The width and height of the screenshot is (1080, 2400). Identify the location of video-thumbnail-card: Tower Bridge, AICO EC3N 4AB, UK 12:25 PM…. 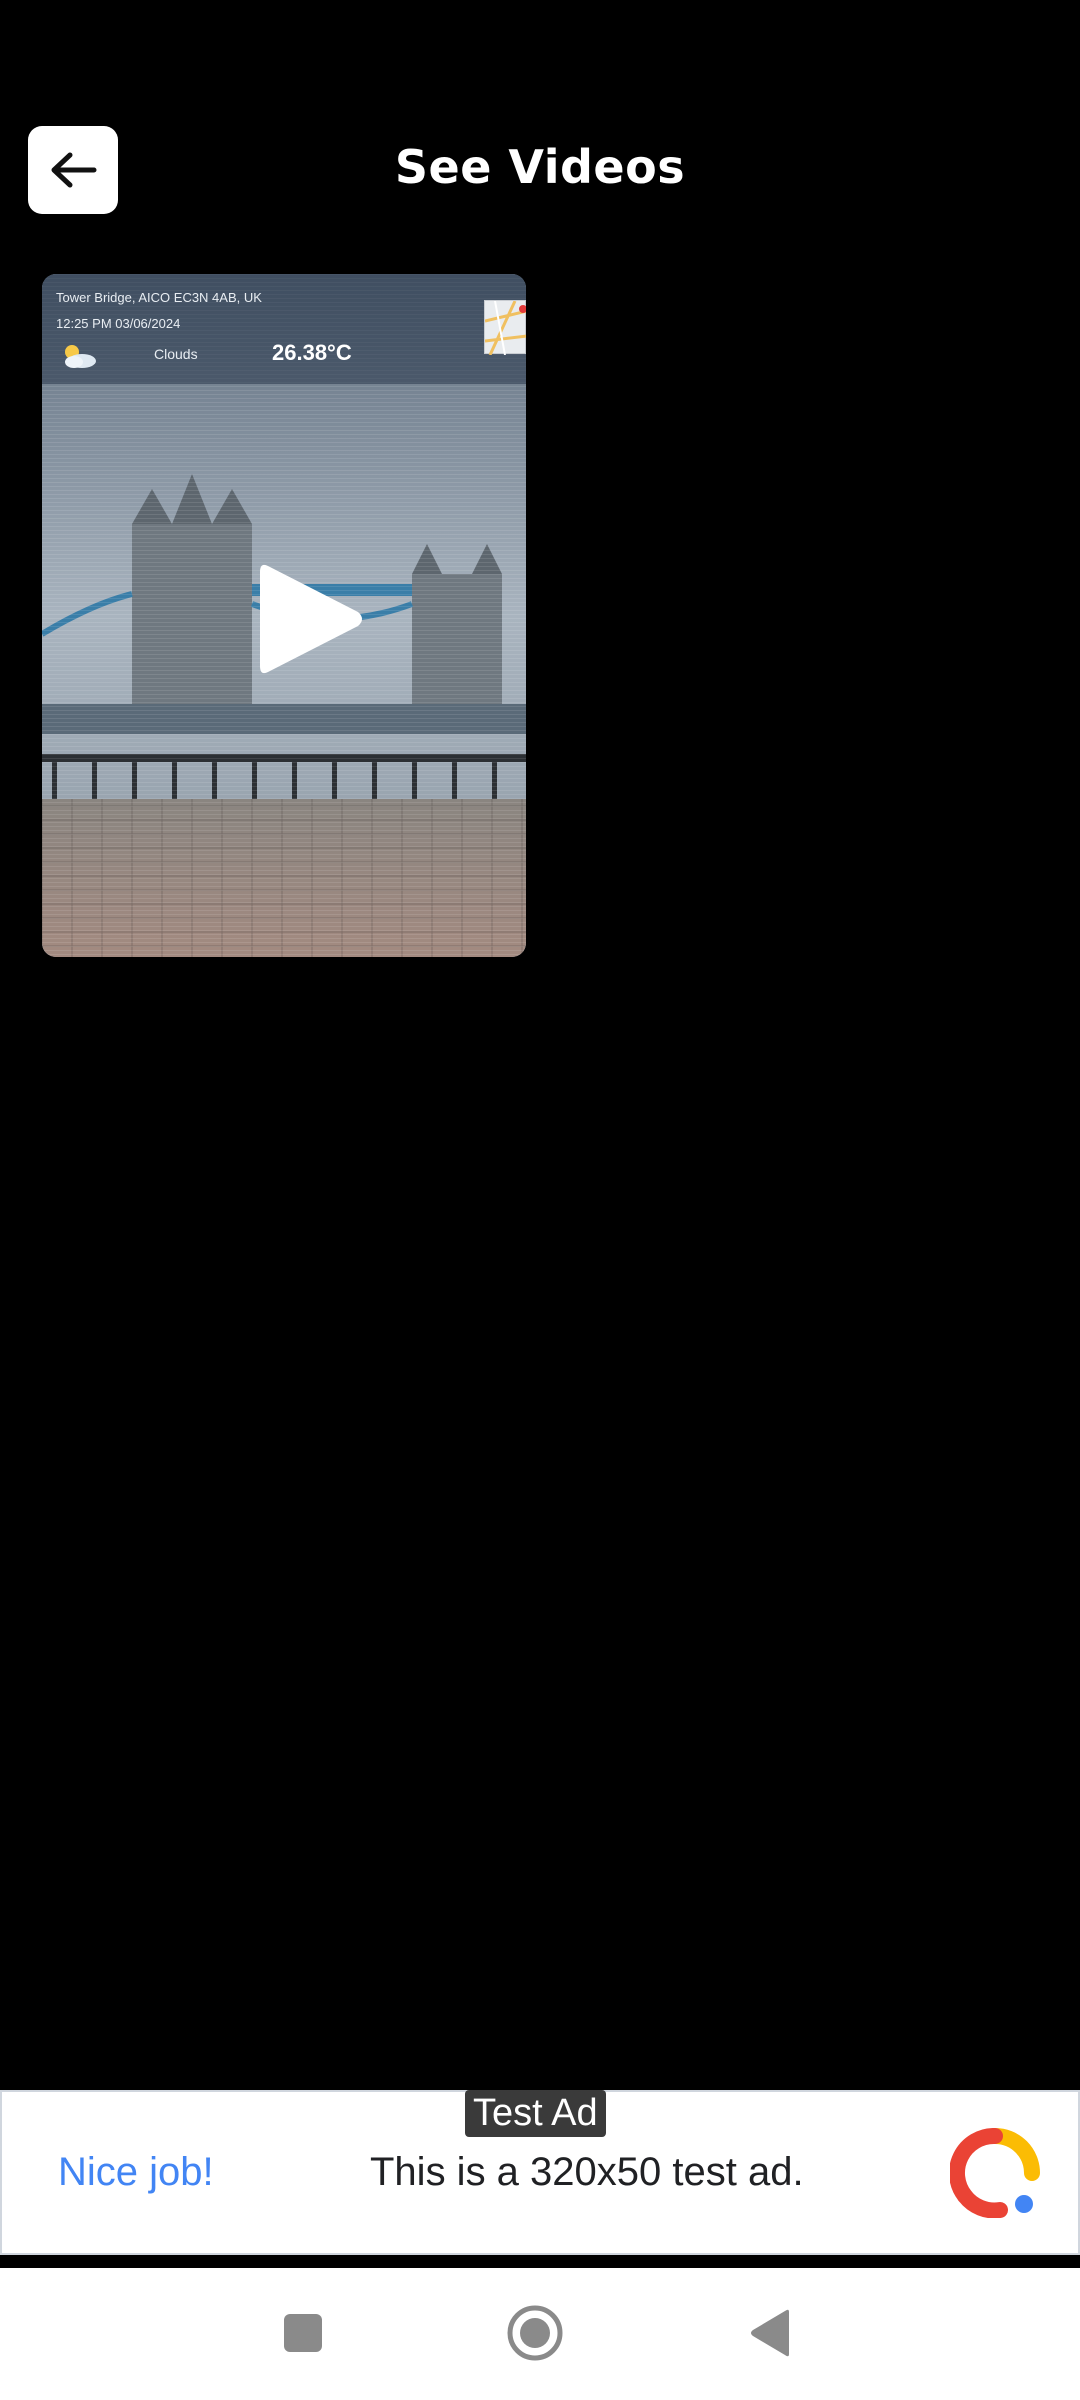
(284, 615).